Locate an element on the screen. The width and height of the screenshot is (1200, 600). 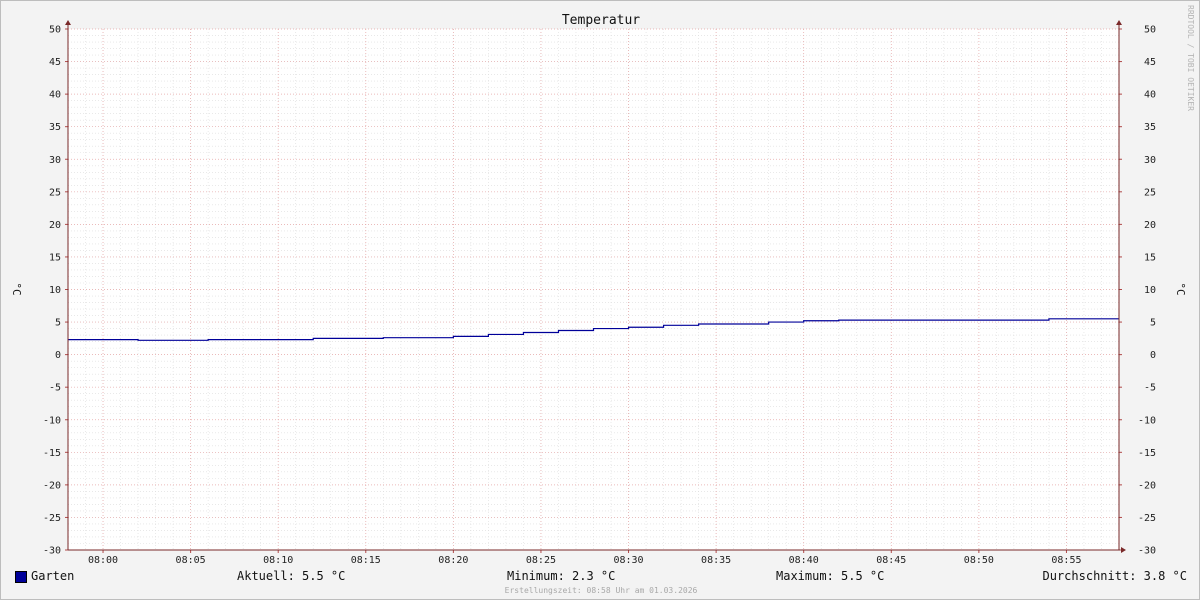
x-tick-label: 08:50 is located at coordinates (979, 560).